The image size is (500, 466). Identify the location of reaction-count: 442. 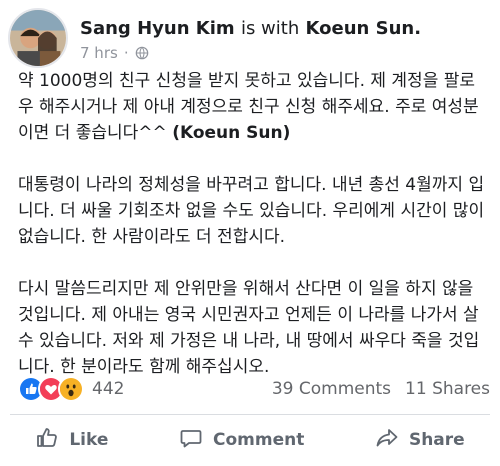
(108, 389).